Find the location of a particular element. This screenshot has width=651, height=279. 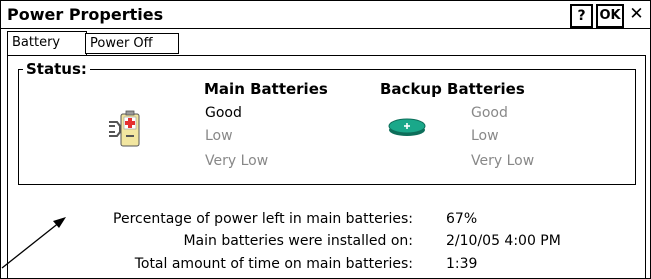

main-status-very-low: Very Low is located at coordinates (237, 161).